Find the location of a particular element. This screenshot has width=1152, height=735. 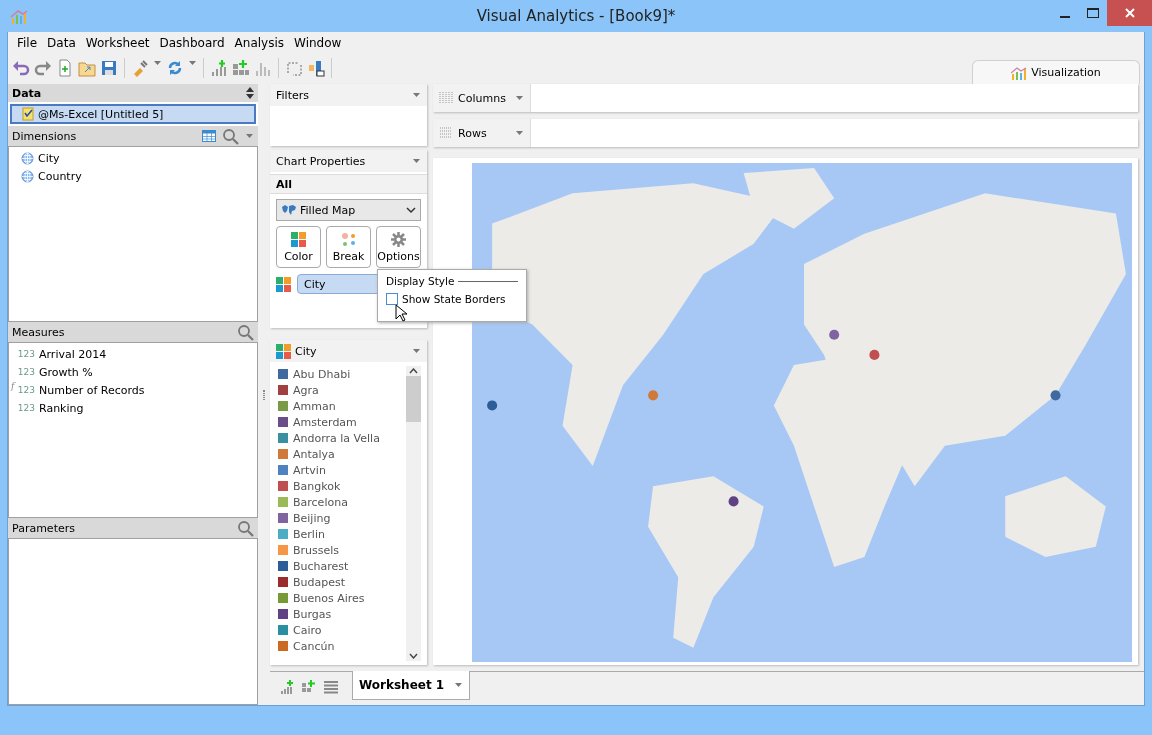

legend-item: Agra is located at coordinates (306, 390).